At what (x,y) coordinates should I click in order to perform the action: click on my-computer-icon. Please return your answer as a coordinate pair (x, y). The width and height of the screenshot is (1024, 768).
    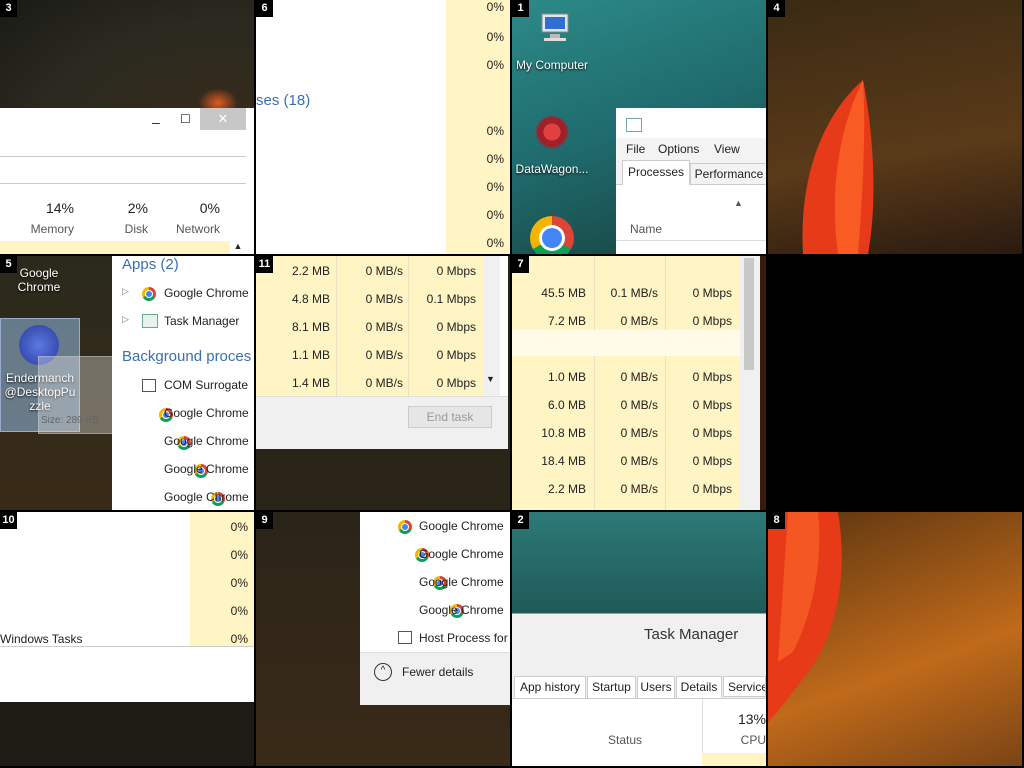
    Looking at the image, I should click on (555, 27).